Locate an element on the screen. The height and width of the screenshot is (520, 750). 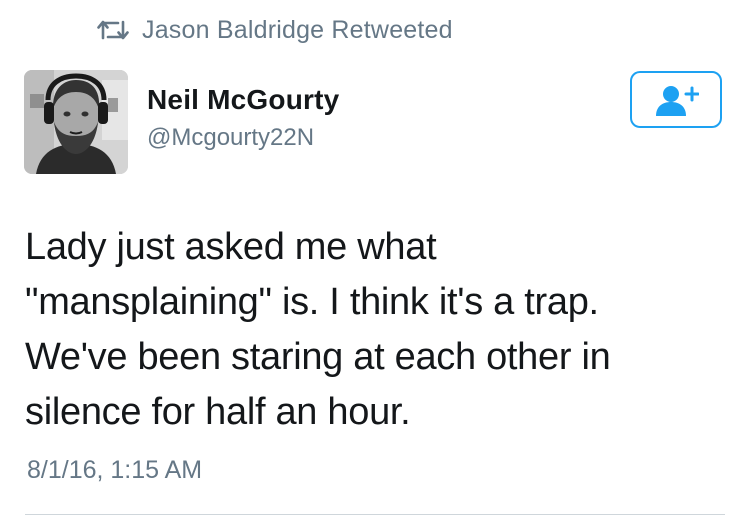
retweet-label: Jason Baldridge Retweeted is located at coordinates (297, 29).